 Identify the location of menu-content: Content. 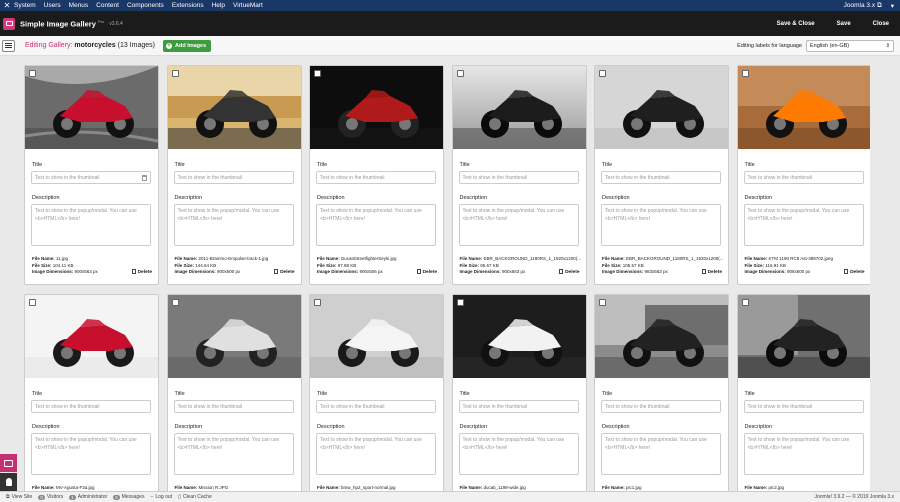
(107, 5).